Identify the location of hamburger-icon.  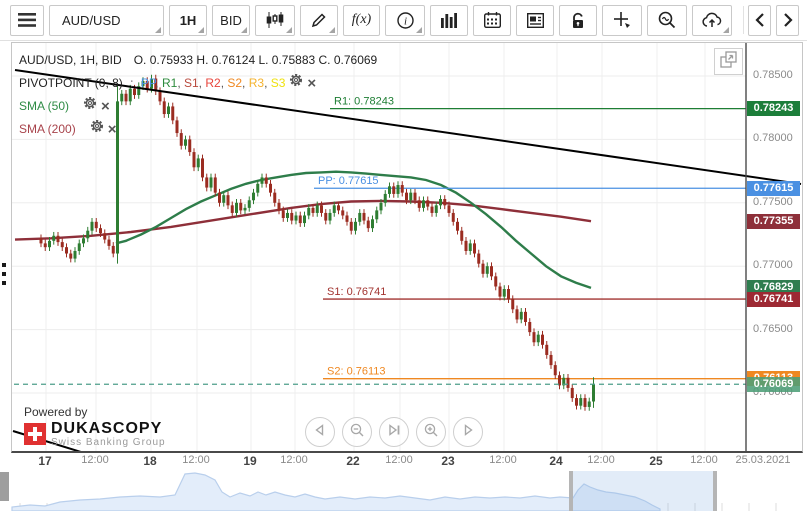
(27, 20).